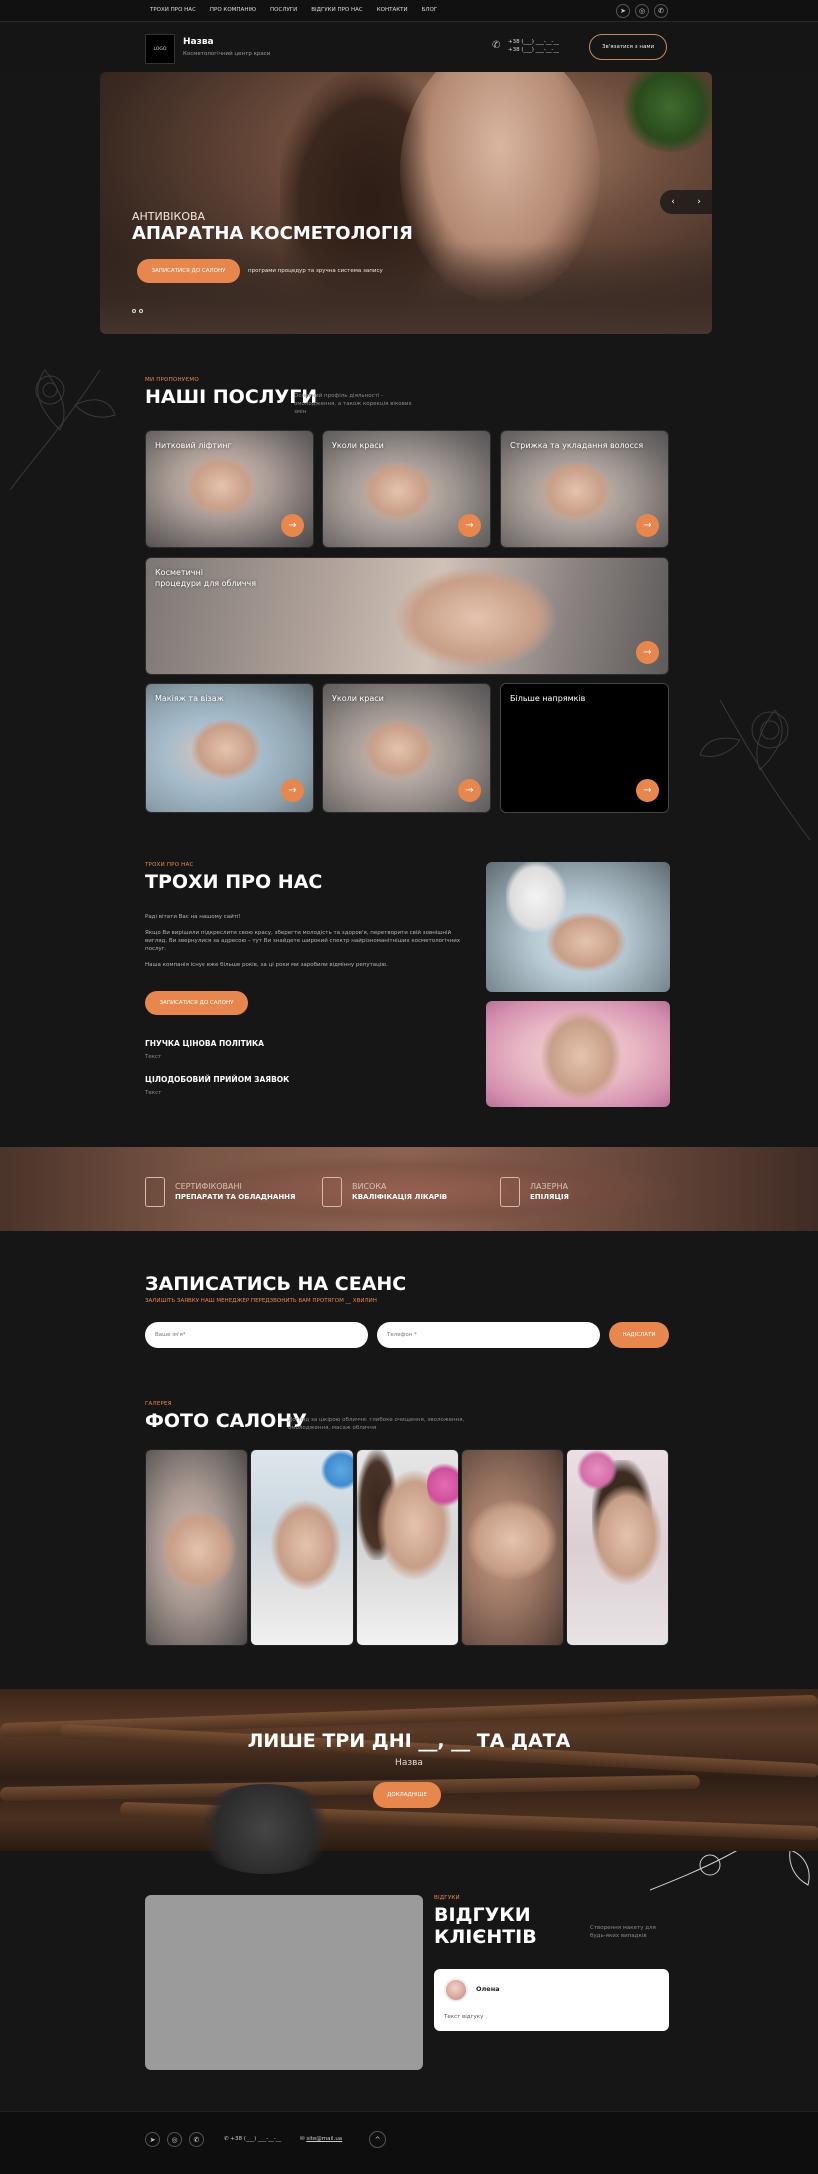 The image size is (818, 2174). What do you see at coordinates (406, 489) in the screenshot?
I see `service-card-beauty-injections: Уколи краси →` at bounding box center [406, 489].